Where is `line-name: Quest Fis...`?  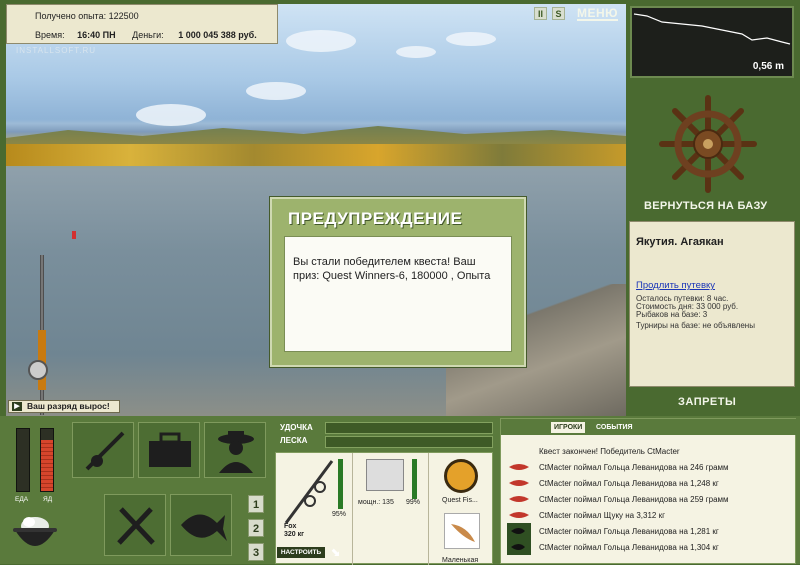 line-name: Quest Fis... is located at coordinates (460, 500).